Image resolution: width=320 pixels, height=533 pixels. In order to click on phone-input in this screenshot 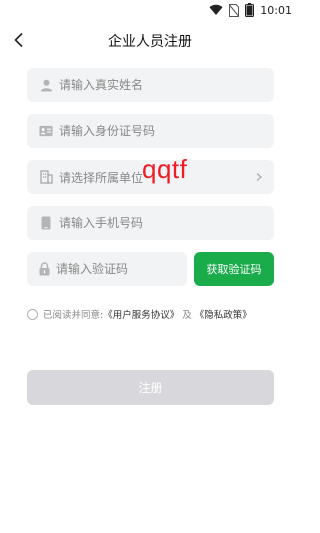, I will do `click(166, 223)`.